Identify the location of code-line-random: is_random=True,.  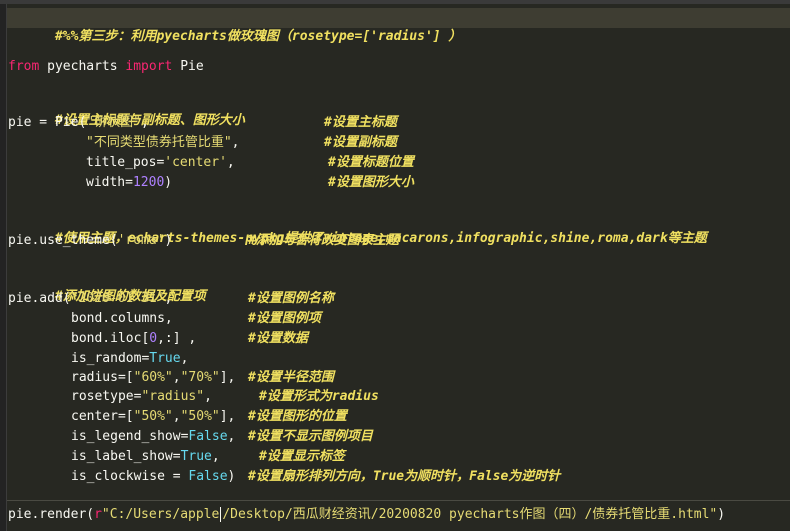
(98, 359).